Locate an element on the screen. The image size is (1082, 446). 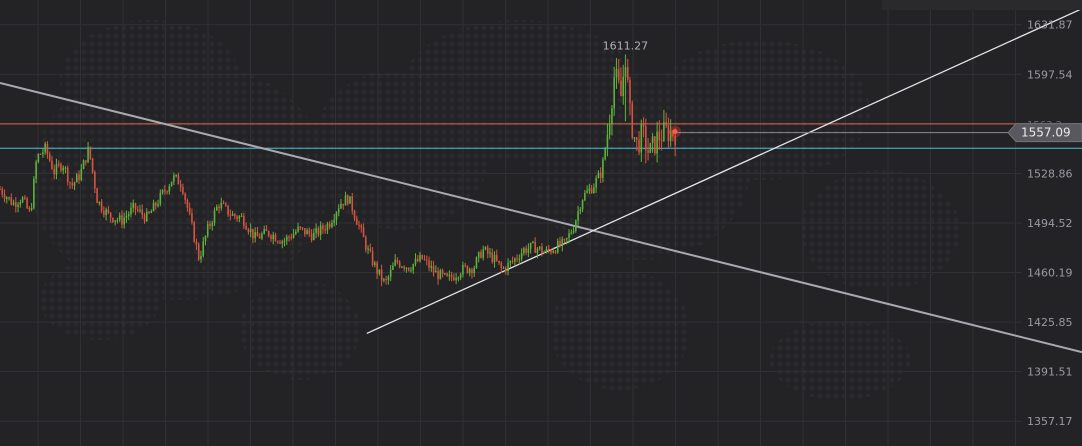
y-tick-label: 1425.85 is located at coordinates (1050, 322).